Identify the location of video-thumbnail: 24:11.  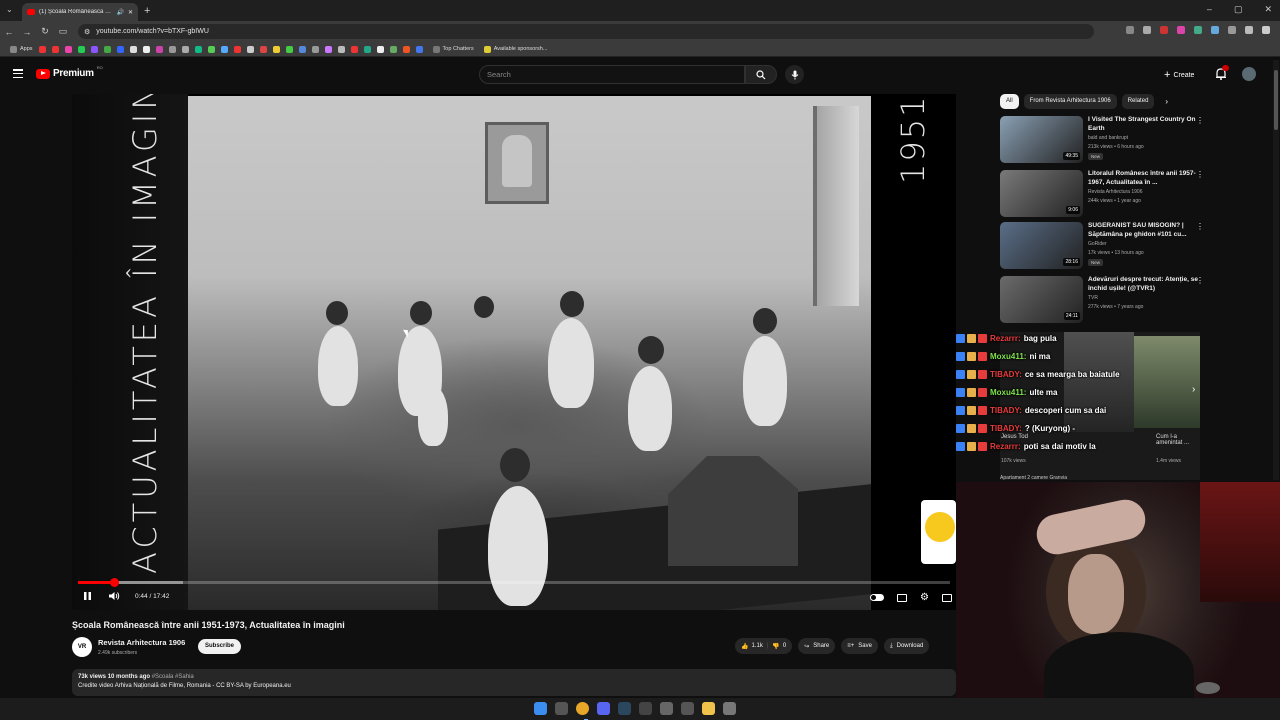
(1041, 299).